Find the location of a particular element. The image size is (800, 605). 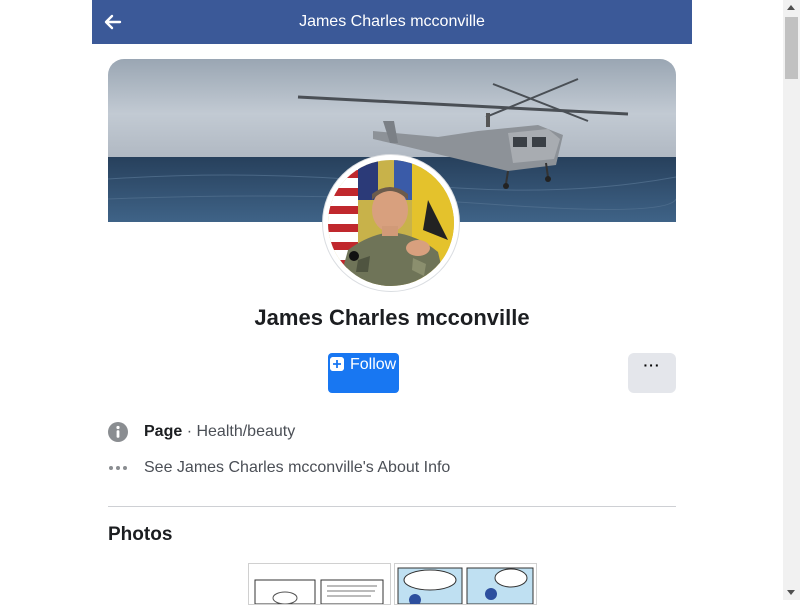

follow-plus-icon is located at coordinates (337, 364).